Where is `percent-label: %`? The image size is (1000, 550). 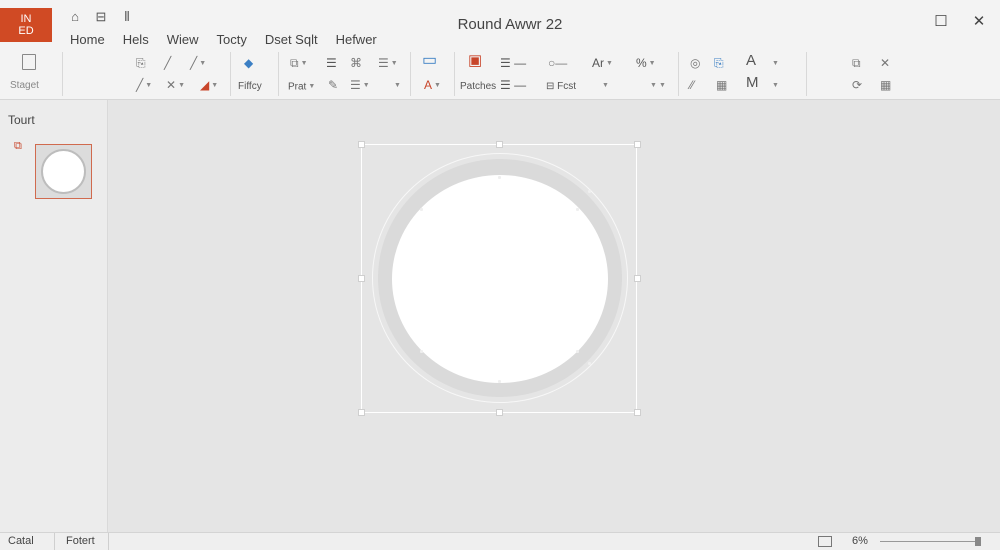 percent-label: % is located at coordinates (641, 63).